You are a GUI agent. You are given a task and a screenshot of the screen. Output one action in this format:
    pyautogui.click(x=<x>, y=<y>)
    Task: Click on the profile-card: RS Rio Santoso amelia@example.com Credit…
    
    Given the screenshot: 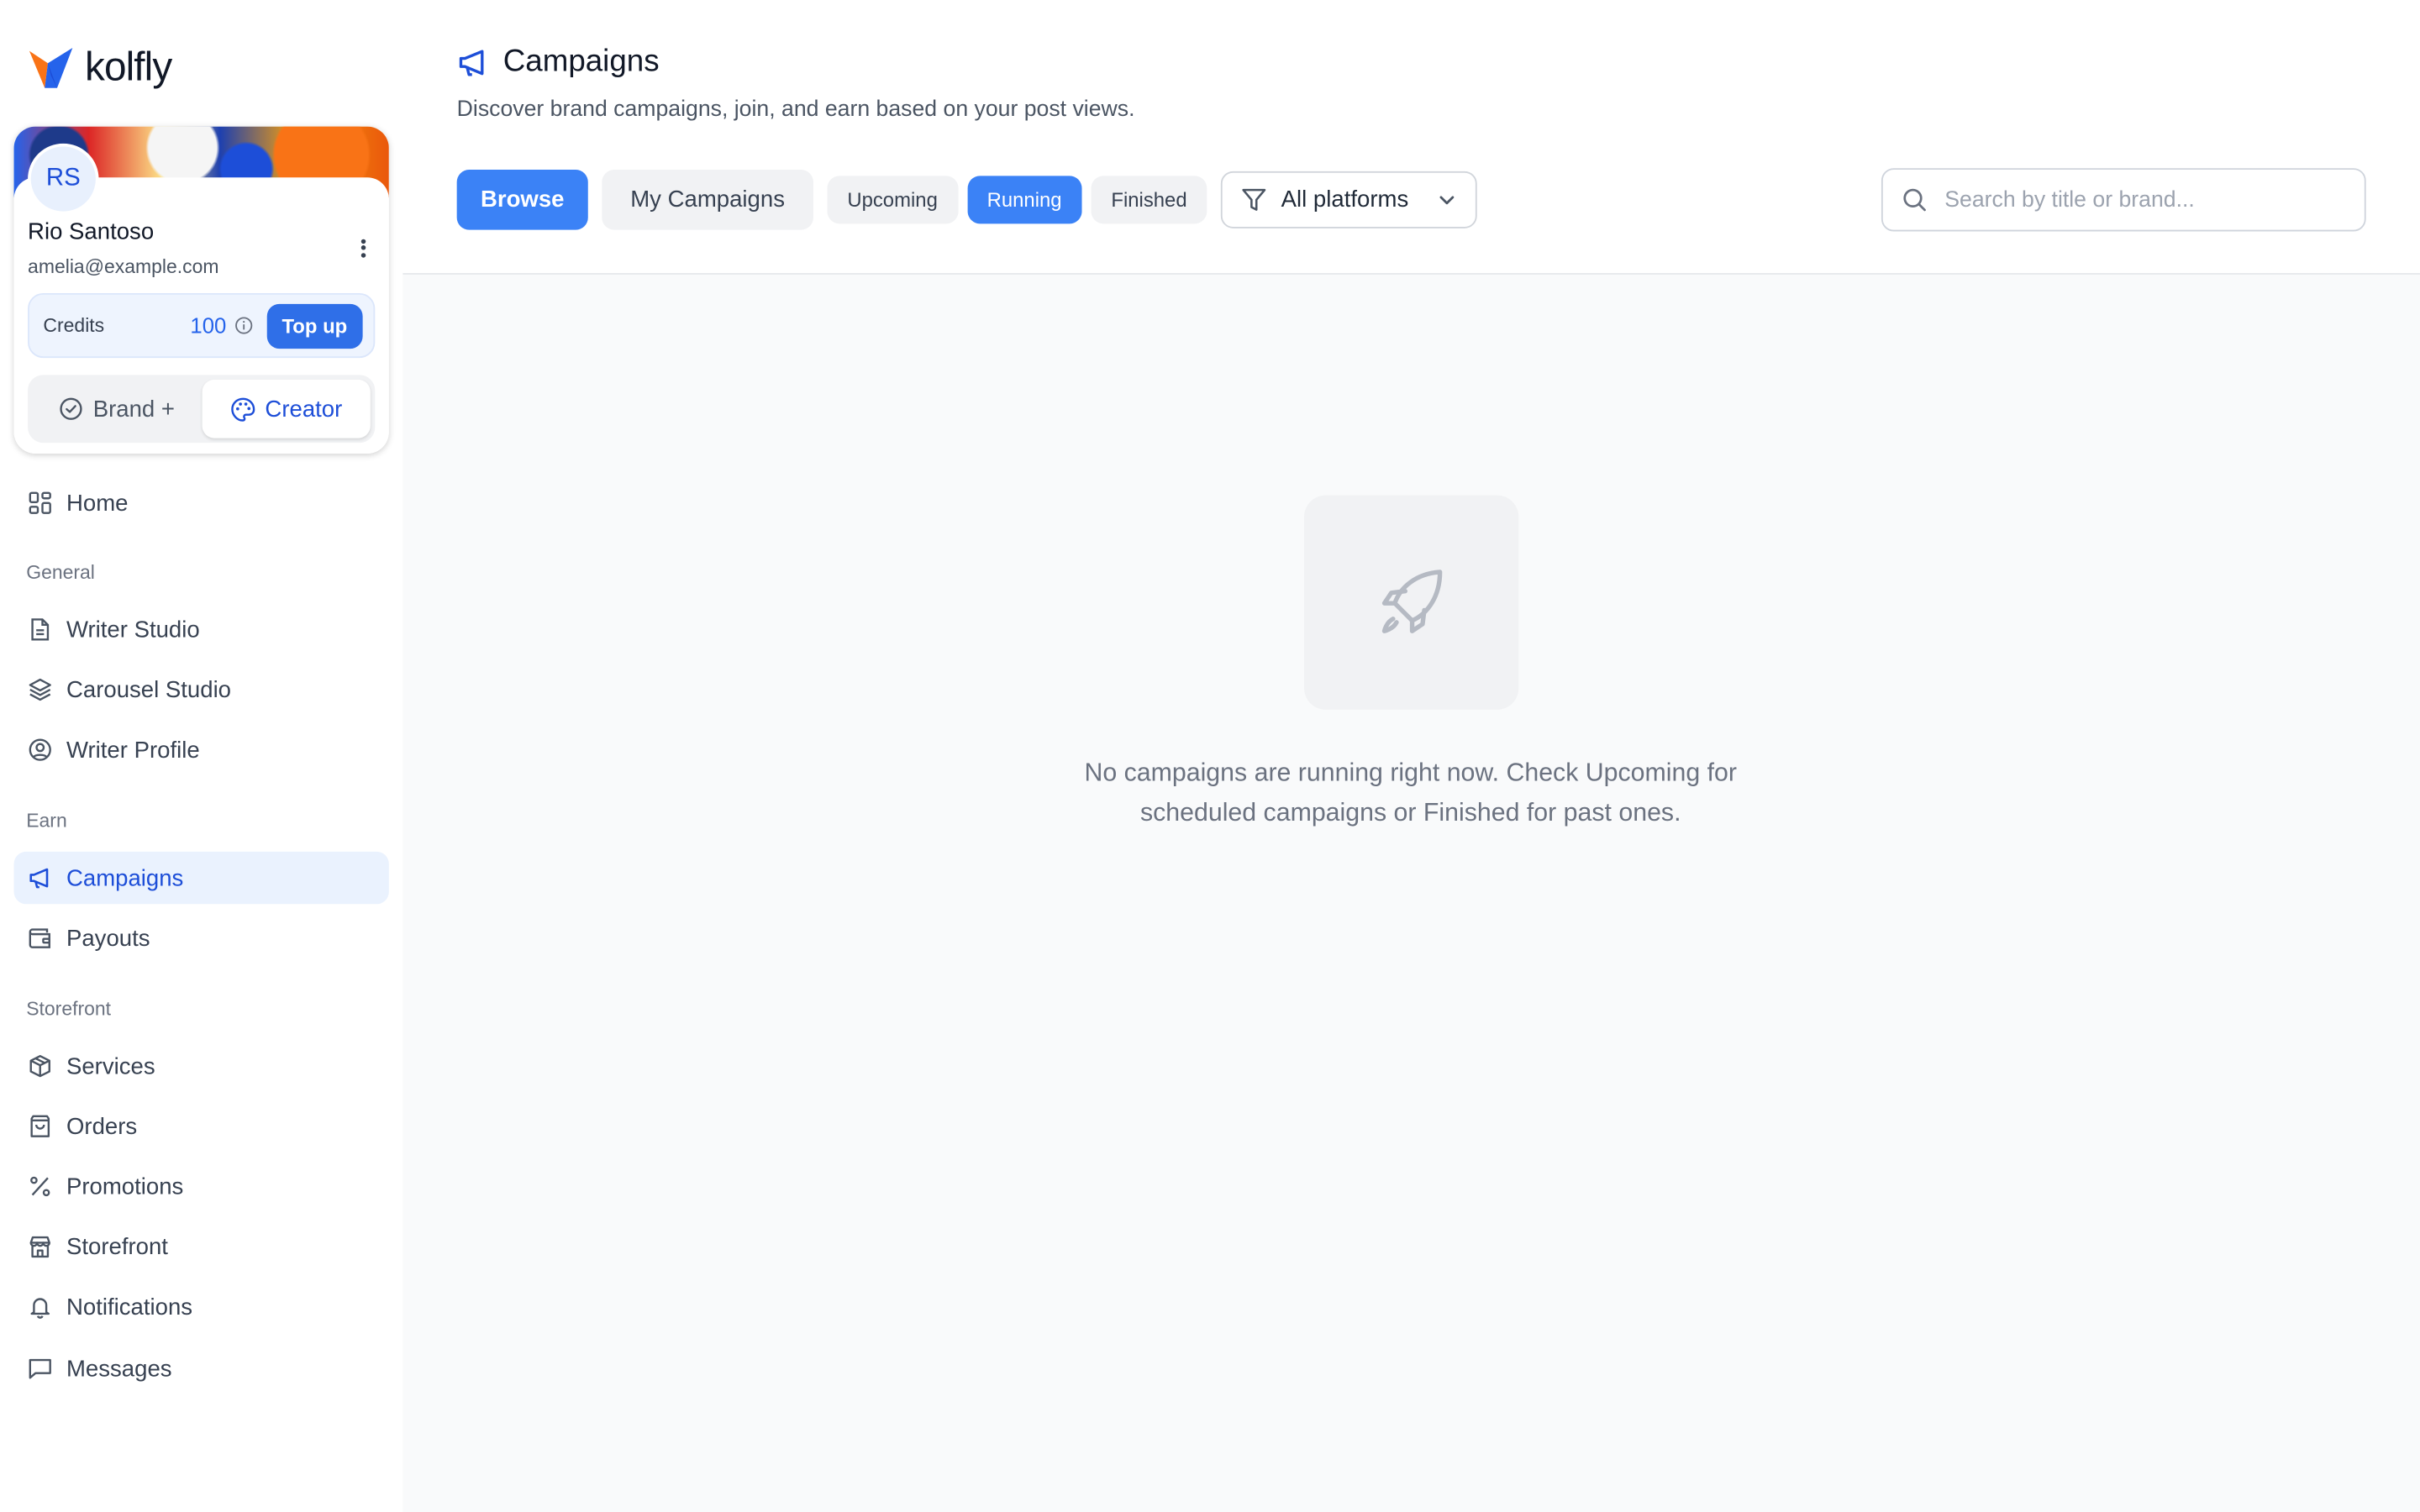 What is the action you would take?
    pyautogui.click(x=201, y=290)
    